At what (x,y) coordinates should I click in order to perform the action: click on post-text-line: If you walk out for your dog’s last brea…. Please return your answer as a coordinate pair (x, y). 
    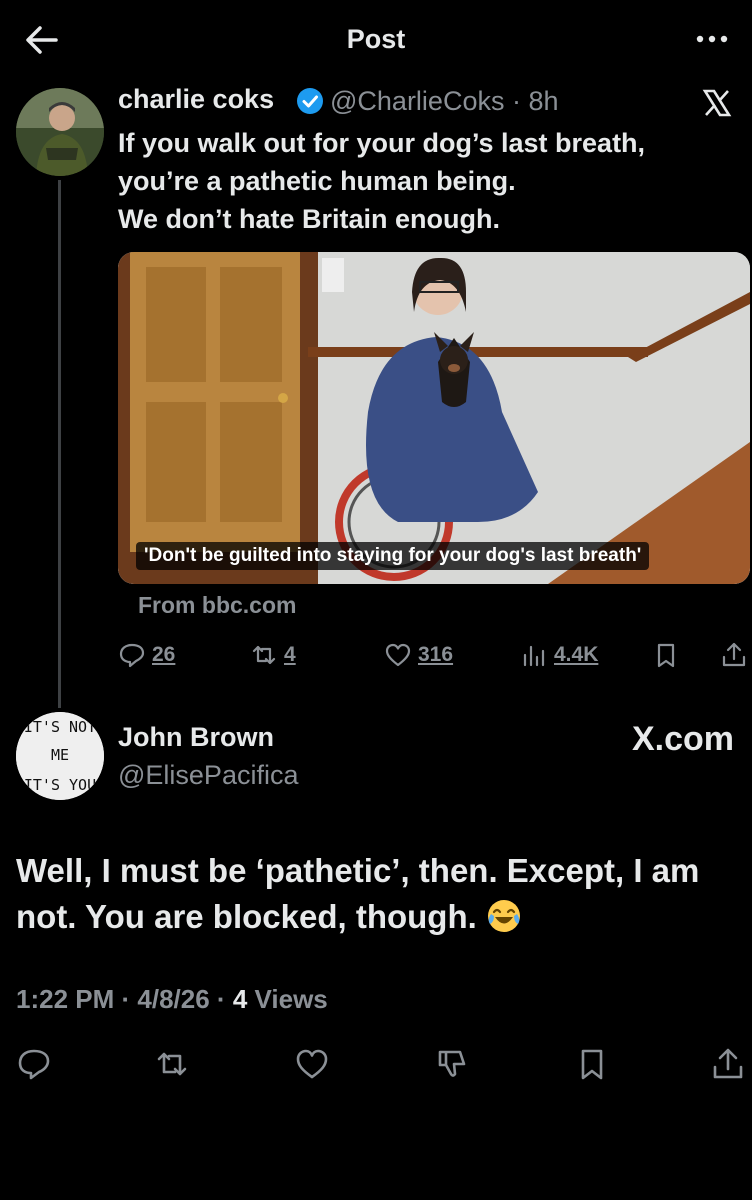
    Looking at the image, I should click on (382, 143).